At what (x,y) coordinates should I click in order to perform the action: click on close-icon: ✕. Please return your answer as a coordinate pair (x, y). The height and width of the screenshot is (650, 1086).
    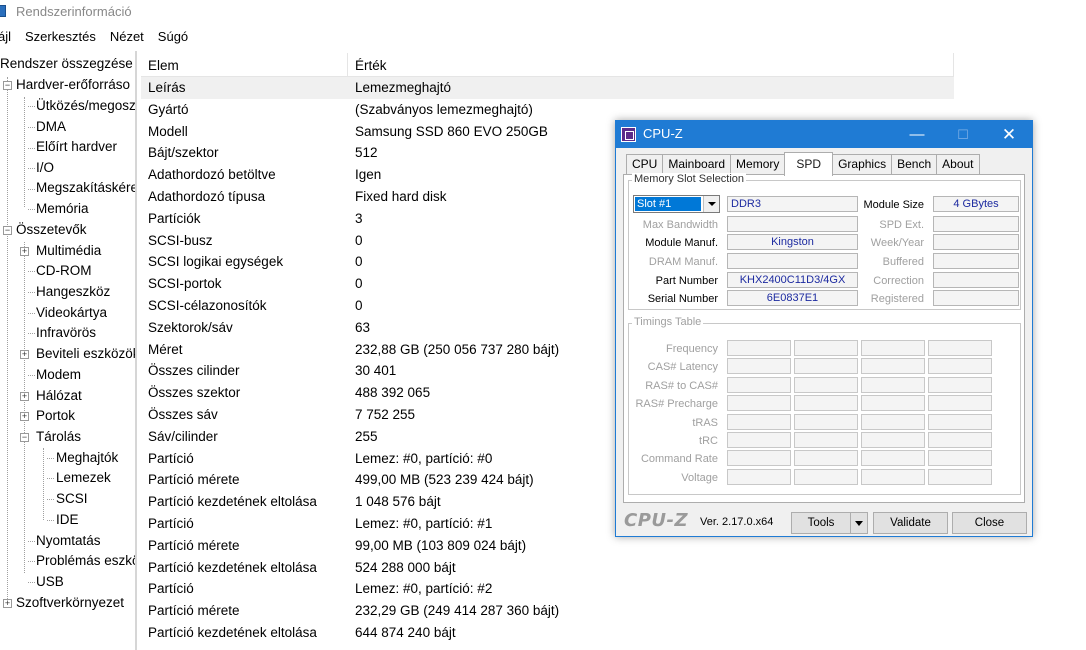
    Looking at the image, I should click on (1009, 134).